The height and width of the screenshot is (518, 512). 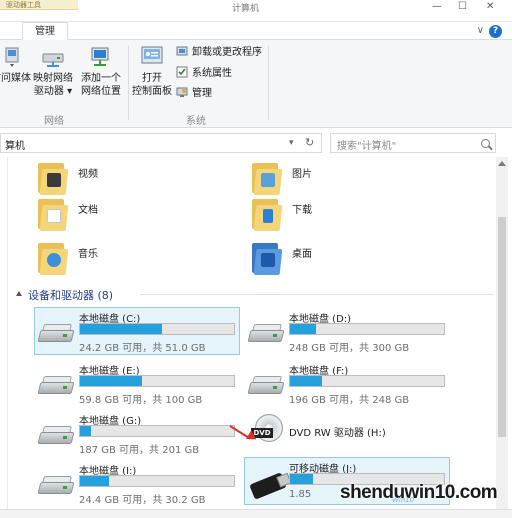 I want to click on navigation-pane-edge, so click(x=4, y=333).